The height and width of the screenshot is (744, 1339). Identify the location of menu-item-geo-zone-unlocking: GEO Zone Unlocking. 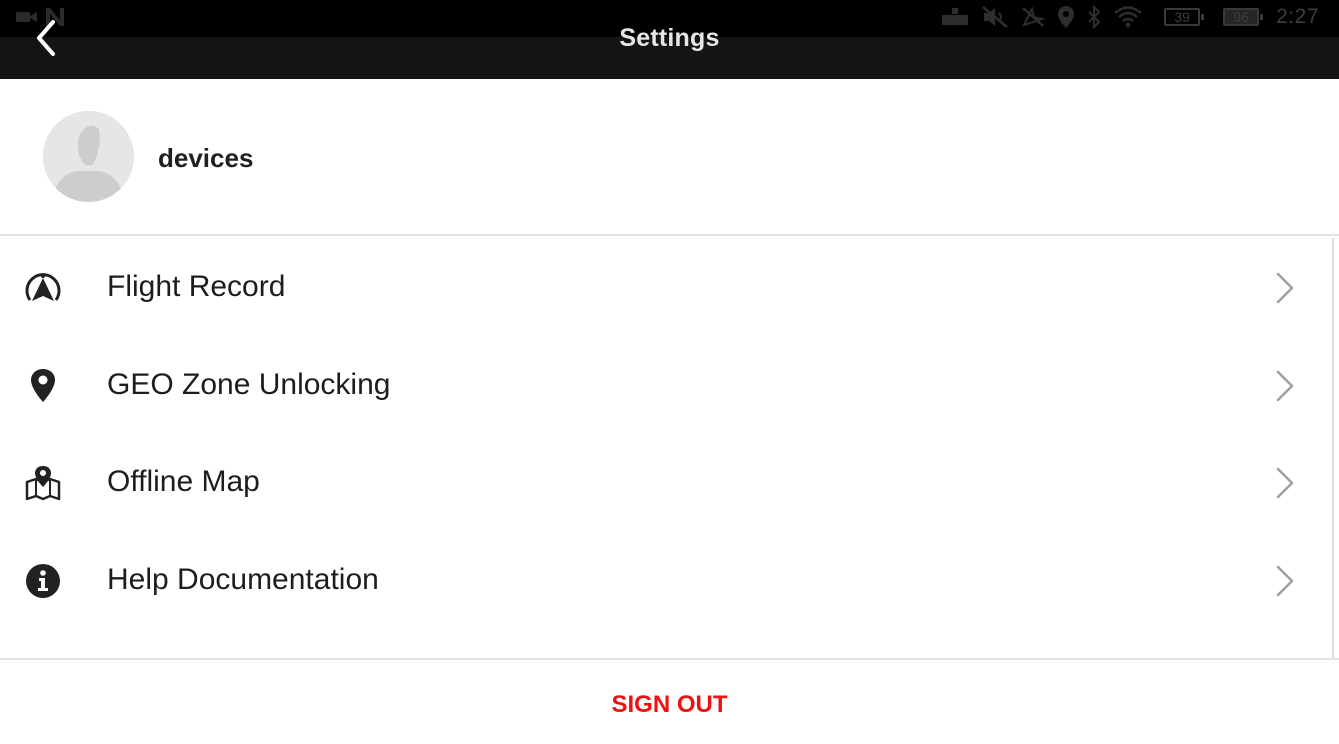
(669, 385).